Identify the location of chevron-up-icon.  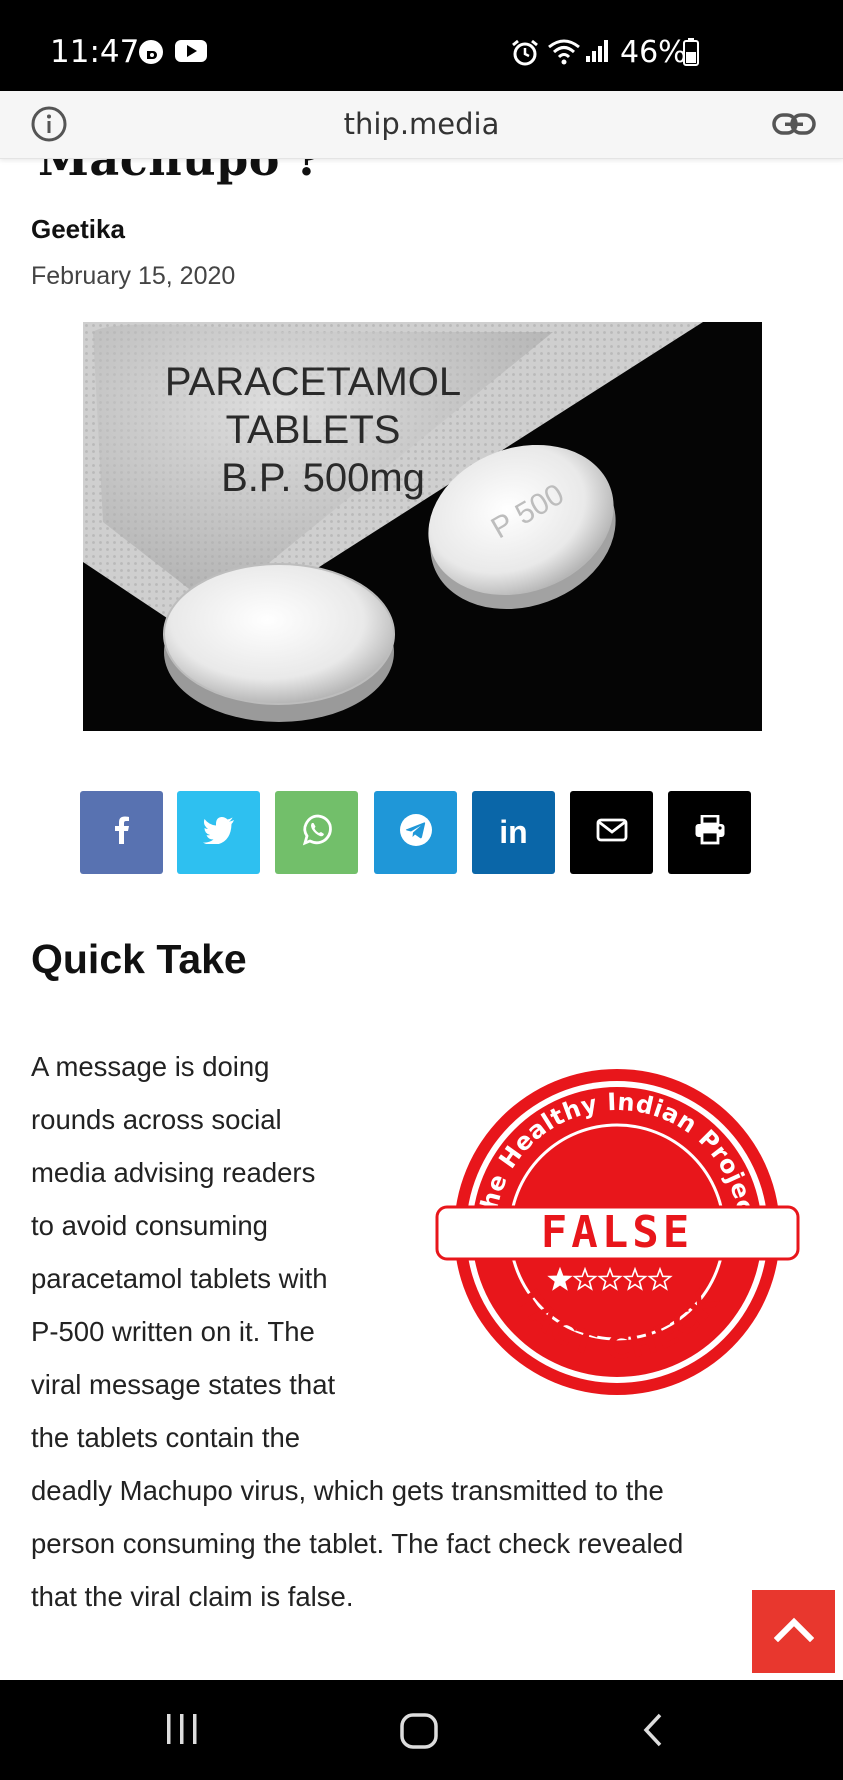
(793, 1631).